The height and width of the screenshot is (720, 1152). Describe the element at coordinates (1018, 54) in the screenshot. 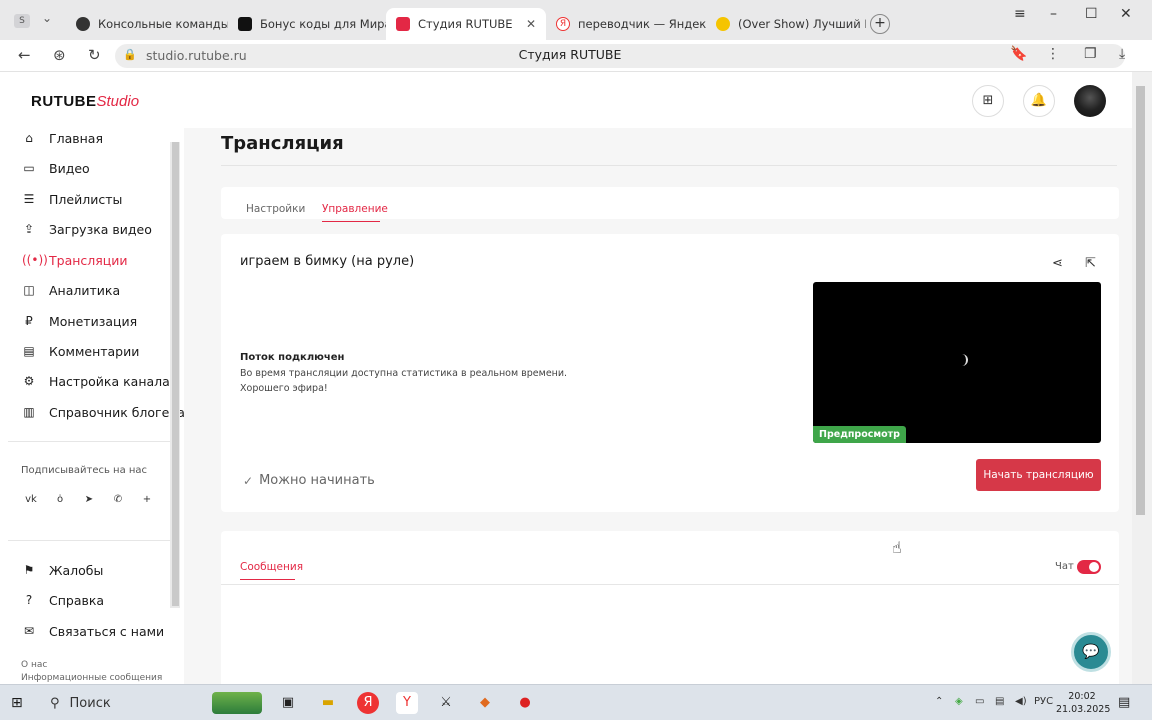

I see `bookmark-icon: 🔖` at that location.